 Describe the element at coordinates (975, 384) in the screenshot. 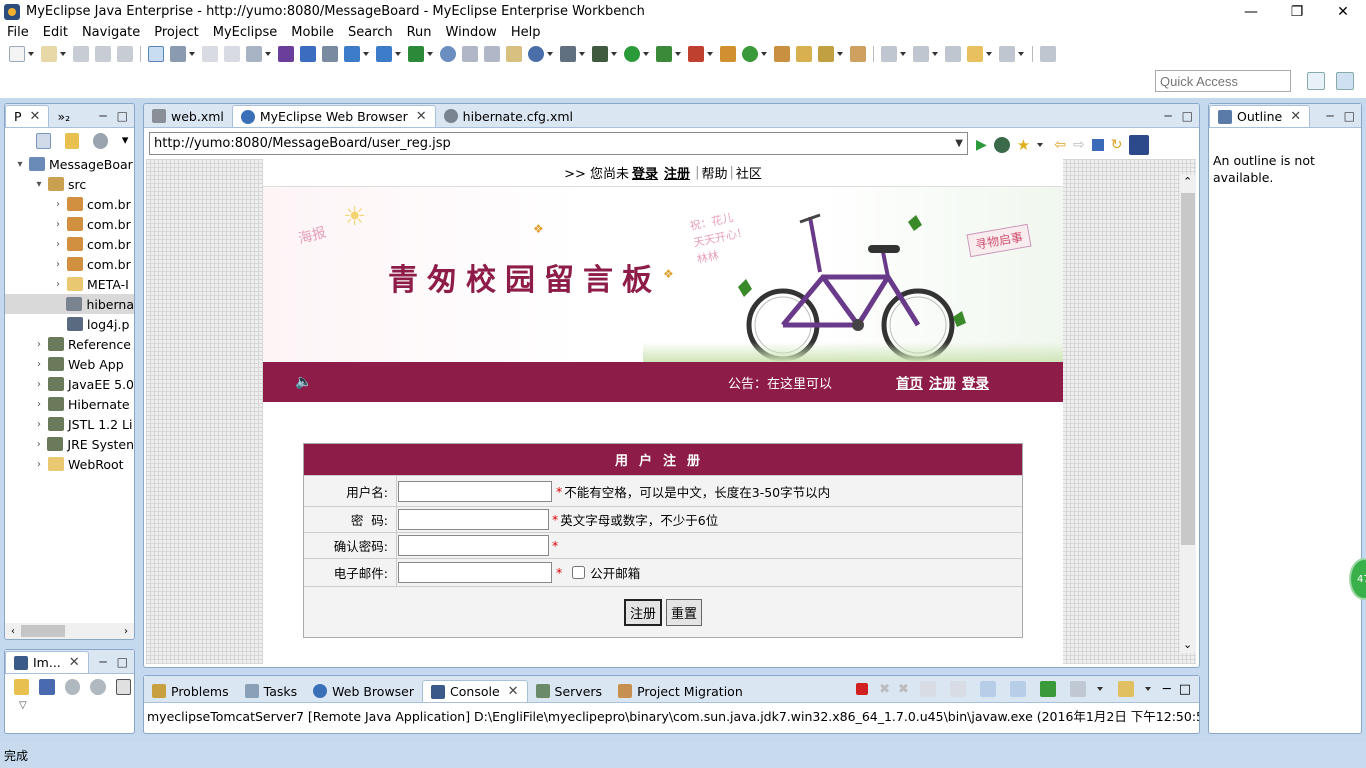

I see `nav-login-link: 登录` at that location.